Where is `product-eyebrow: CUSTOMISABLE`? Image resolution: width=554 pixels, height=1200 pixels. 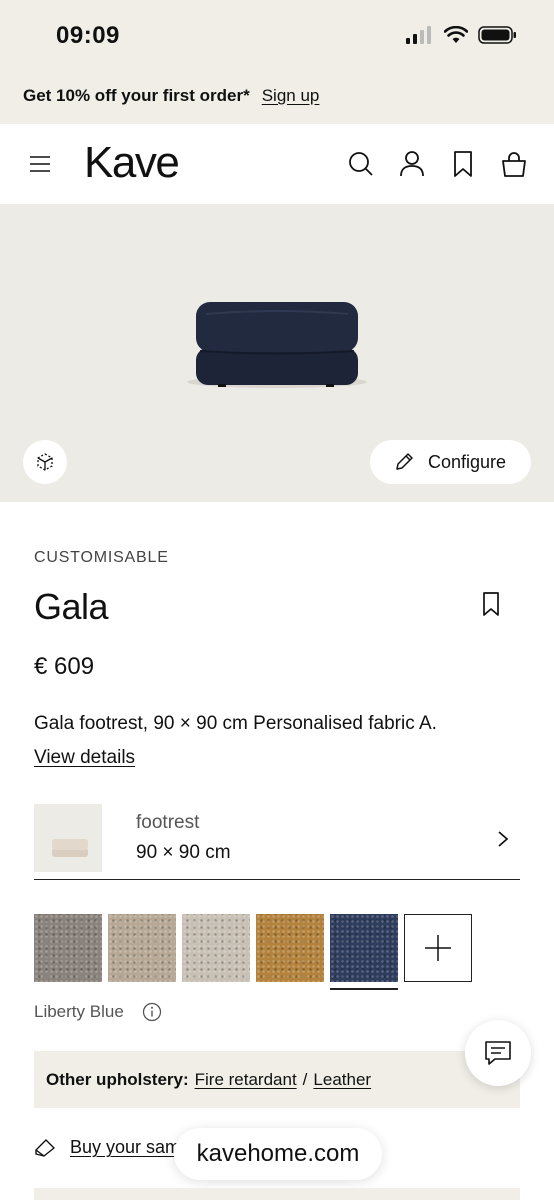 product-eyebrow: CUSTOMISABLE is located at coordinates (101, 557).